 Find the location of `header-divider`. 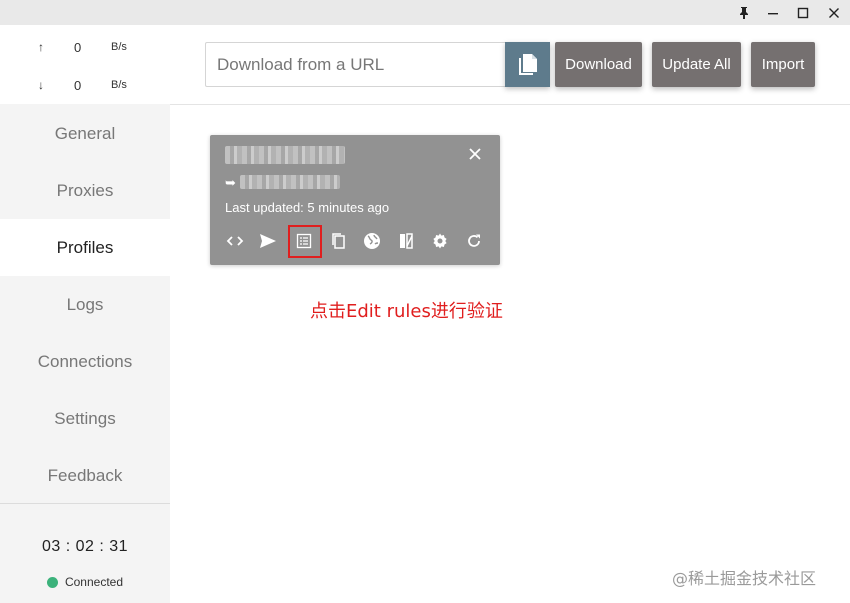

header-divider is located at coordinates (510, 104).